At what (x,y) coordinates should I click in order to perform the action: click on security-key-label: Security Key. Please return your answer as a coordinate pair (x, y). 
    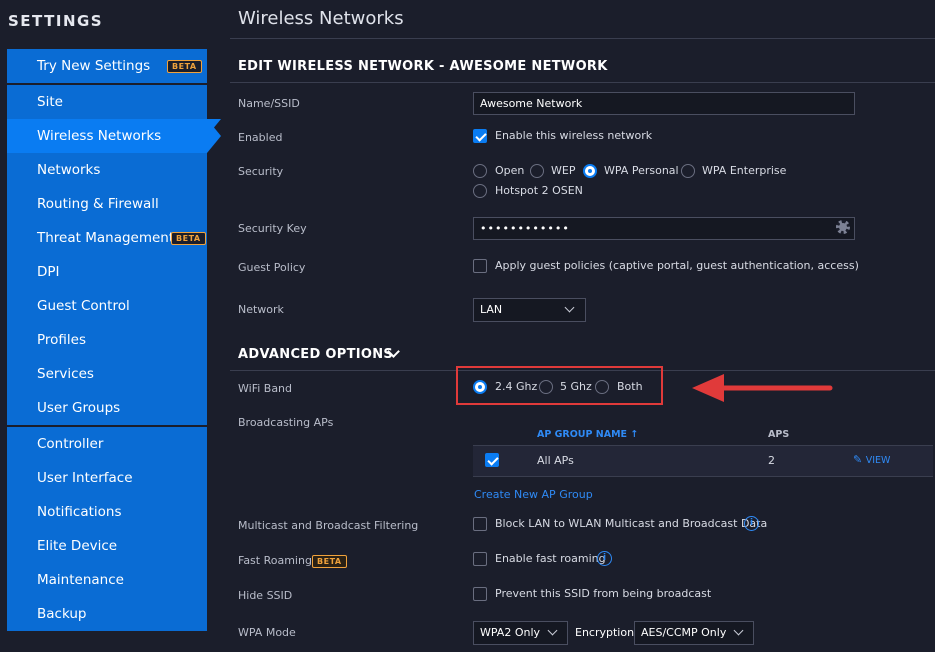
    Looking at the image, I should click on (272, 228).